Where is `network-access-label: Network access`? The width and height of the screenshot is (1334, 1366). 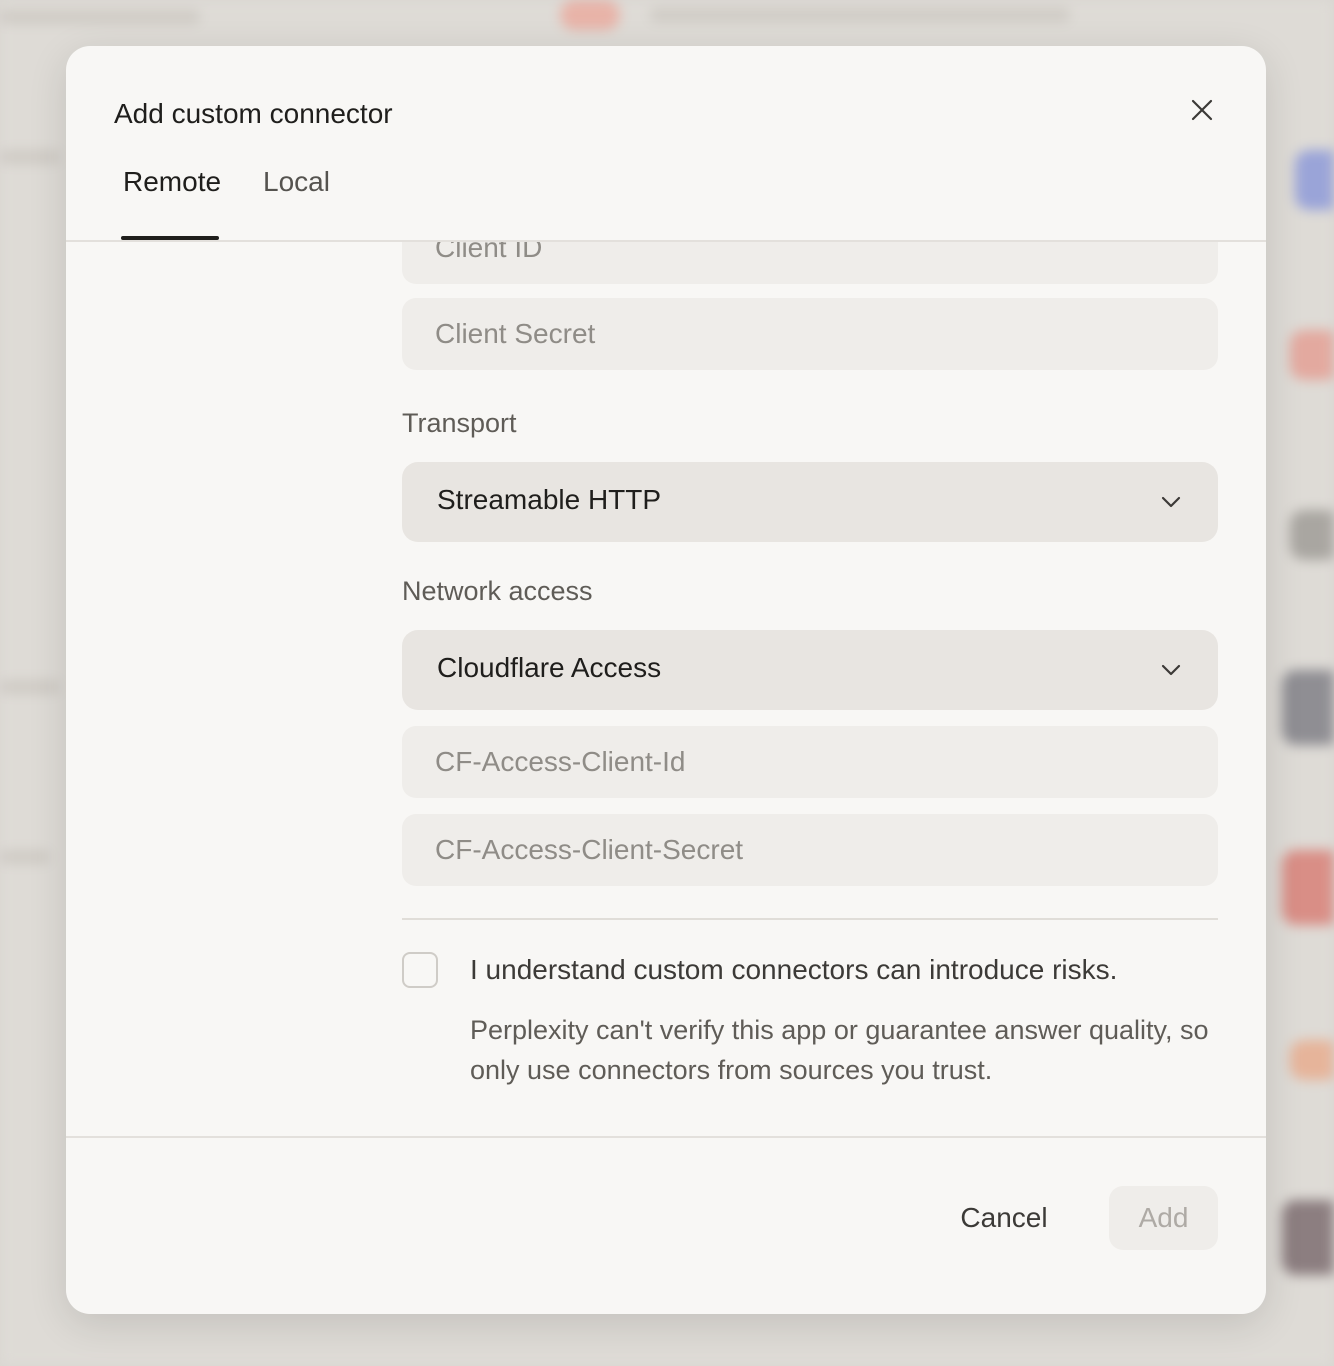
network-access-label: Network access is located at coordinates (497, 591).